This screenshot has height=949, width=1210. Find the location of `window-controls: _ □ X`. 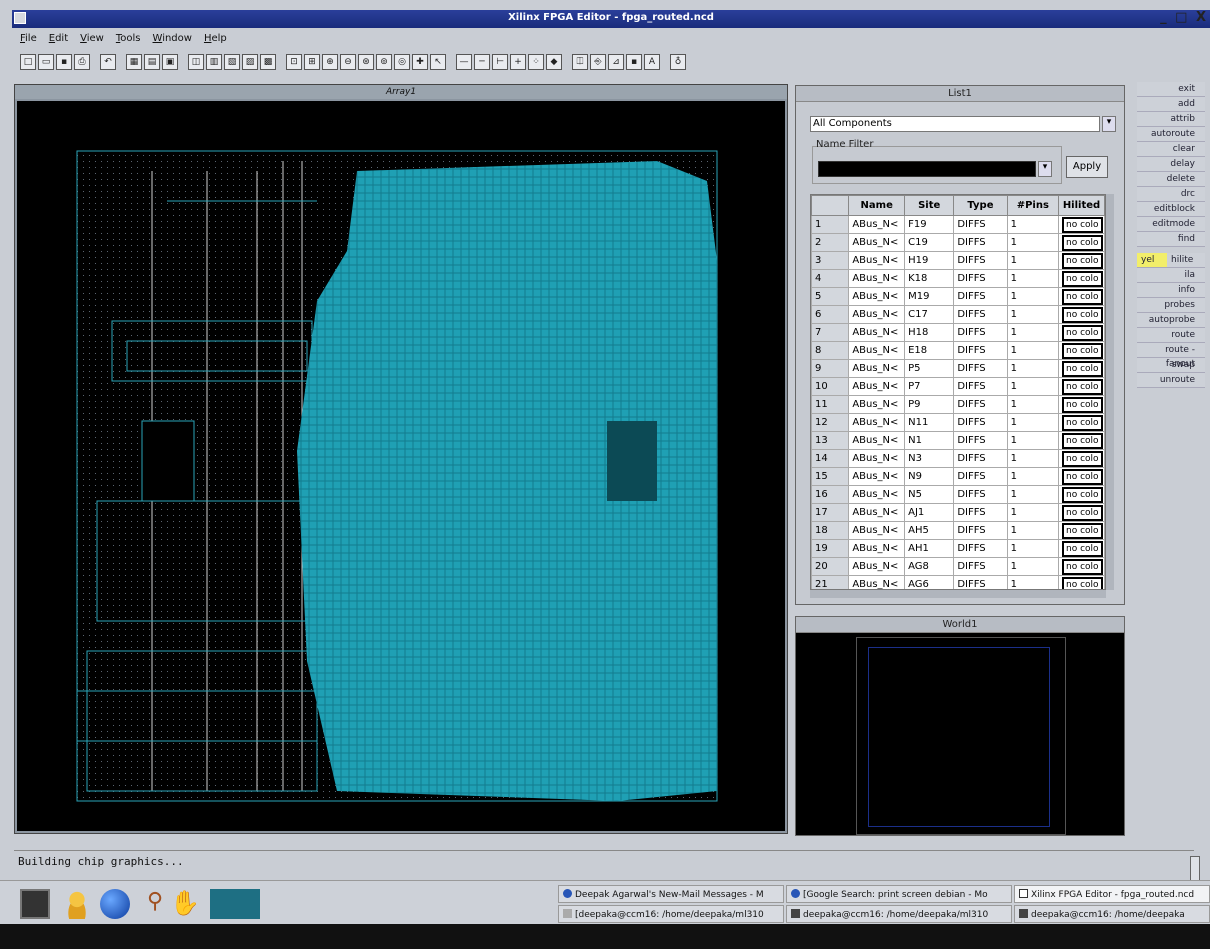

window-controls: _ □ X is located at coordinates (1184, 17).